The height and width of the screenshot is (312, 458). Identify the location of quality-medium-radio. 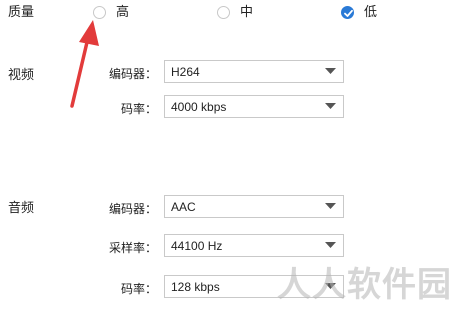
(223, 12).